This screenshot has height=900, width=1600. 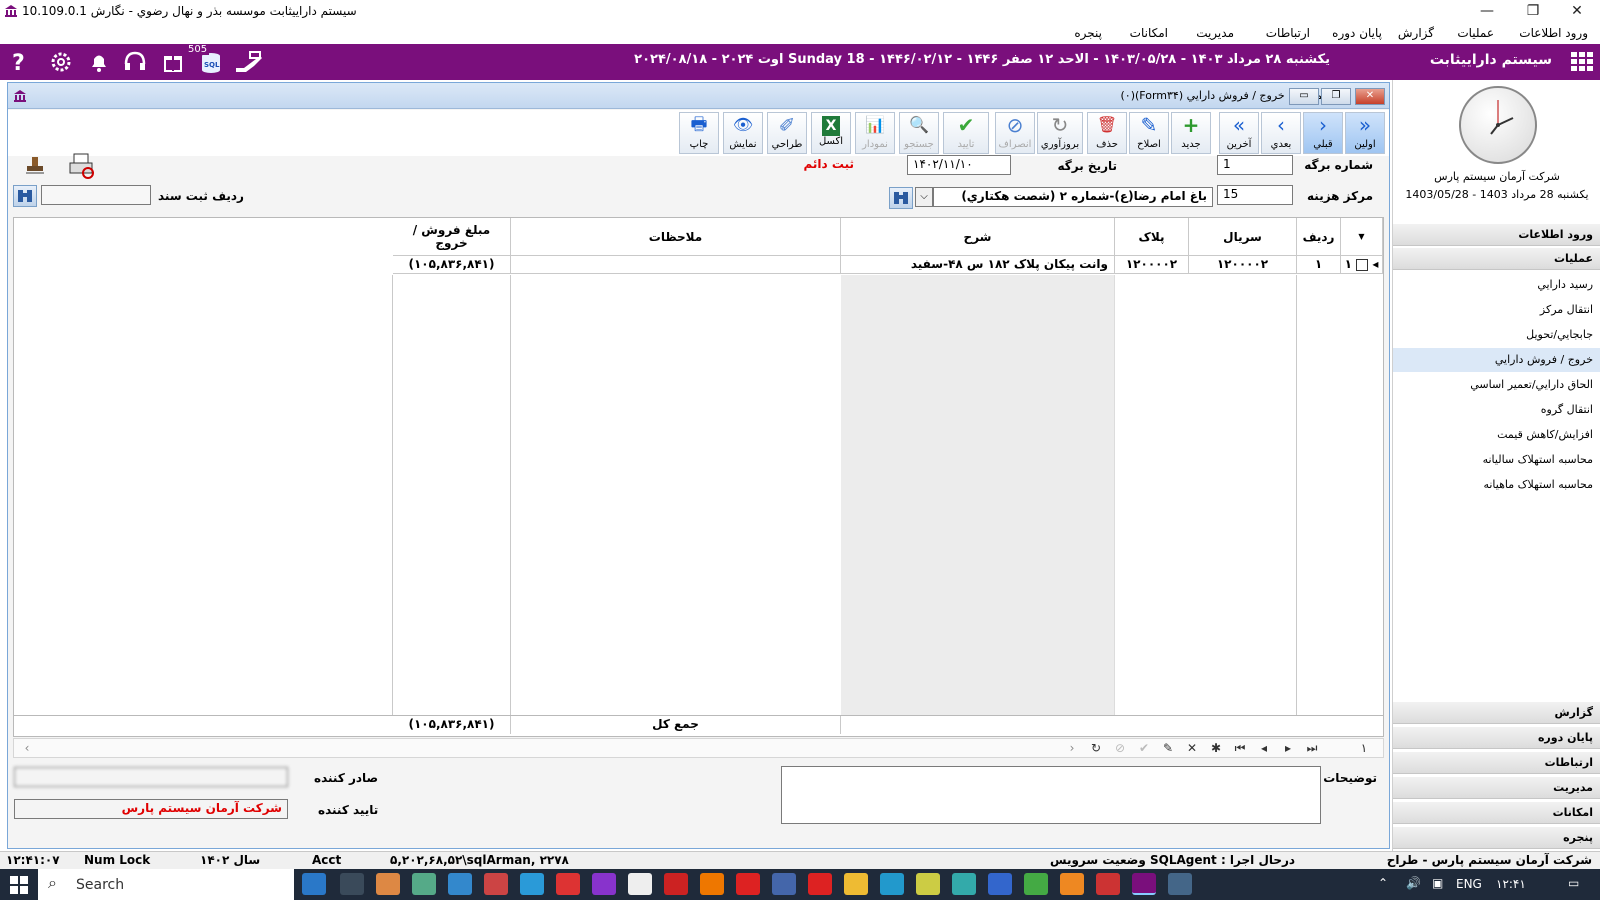 What do you see at coordinates (699, 133) in the screenshot?
I see `print-button: 🖶 چاپ` at bounding box center [699, 133].